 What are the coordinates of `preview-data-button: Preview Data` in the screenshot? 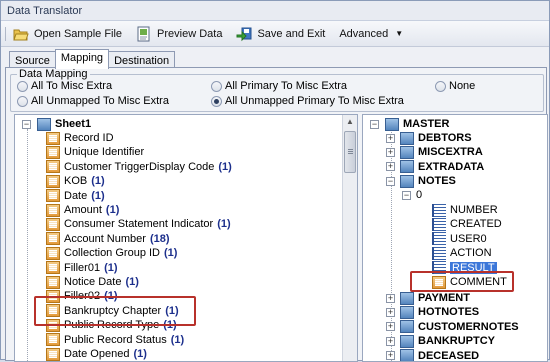 It's located at (179, 34).